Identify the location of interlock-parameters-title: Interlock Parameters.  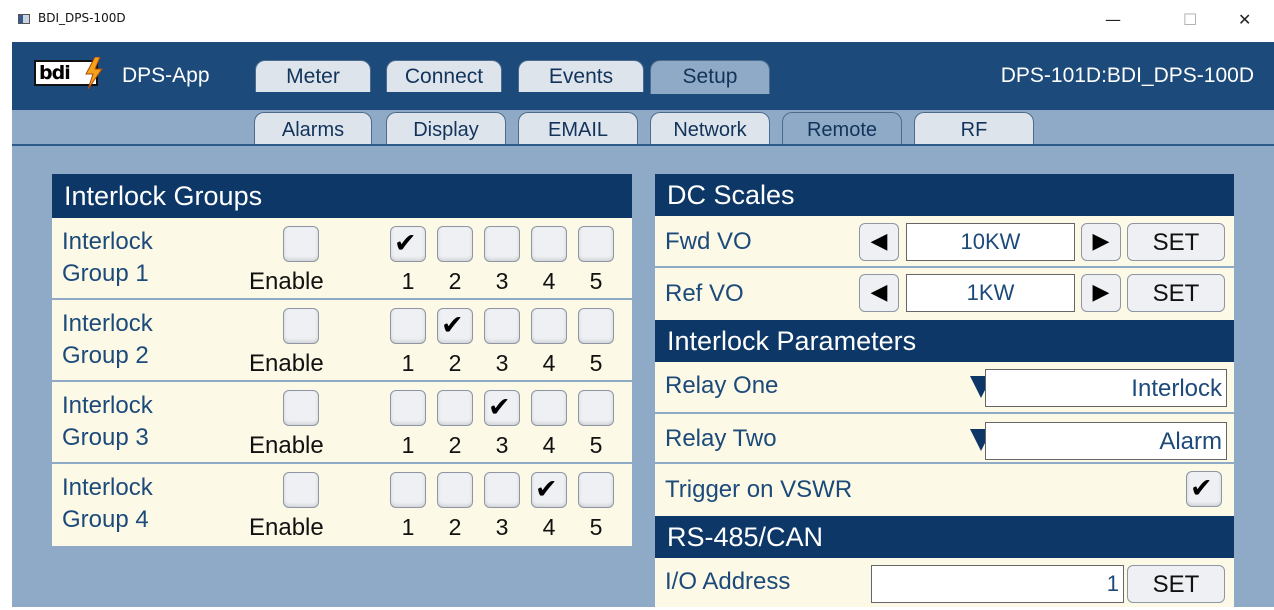
(944, 341).